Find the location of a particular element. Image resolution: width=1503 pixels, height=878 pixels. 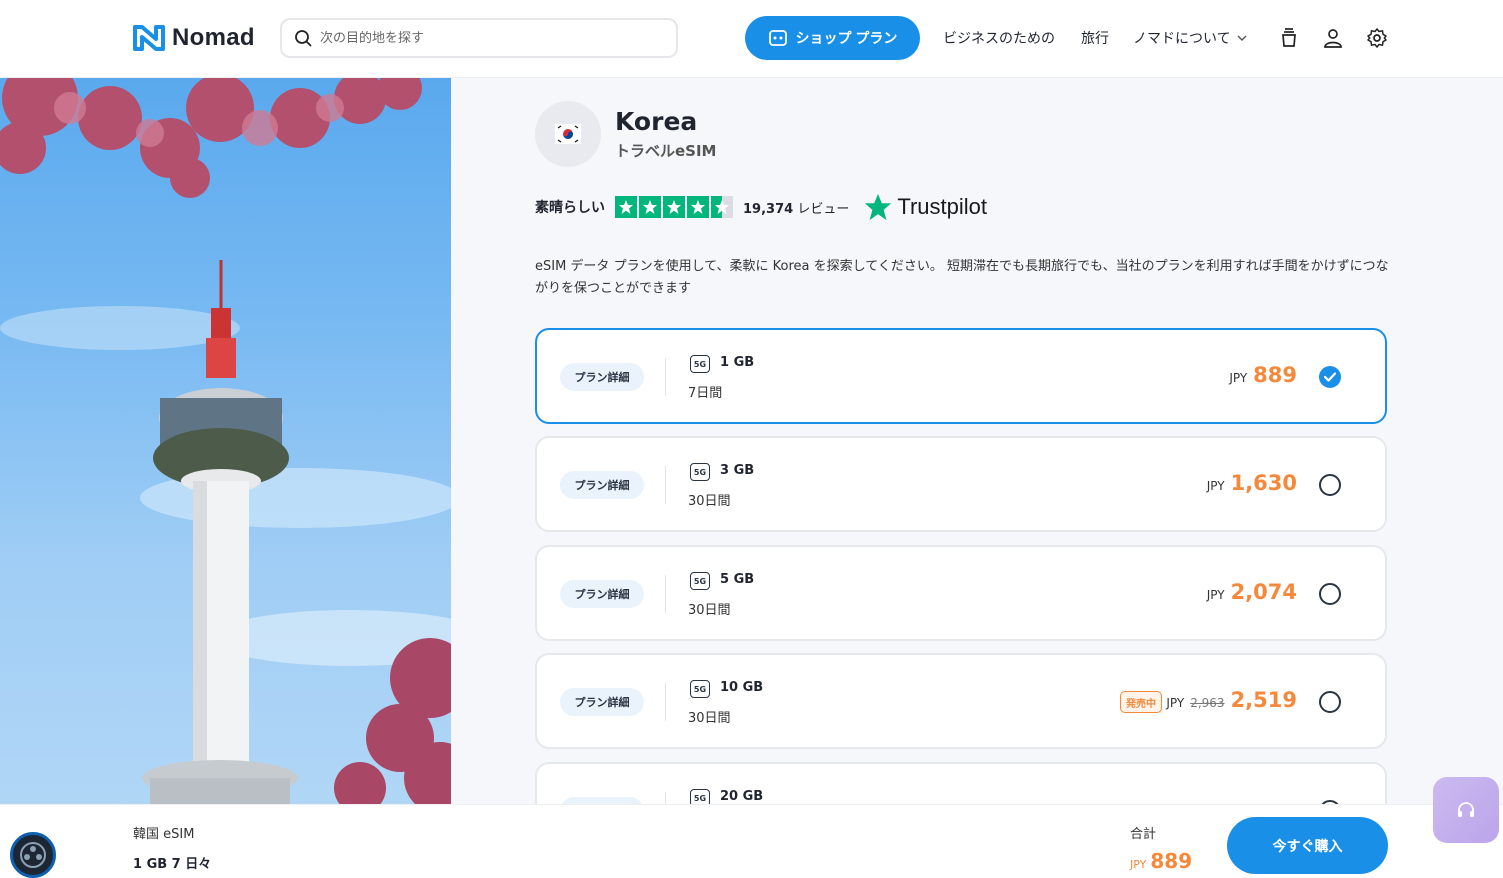

search-input is located at coordinates (485, 38).